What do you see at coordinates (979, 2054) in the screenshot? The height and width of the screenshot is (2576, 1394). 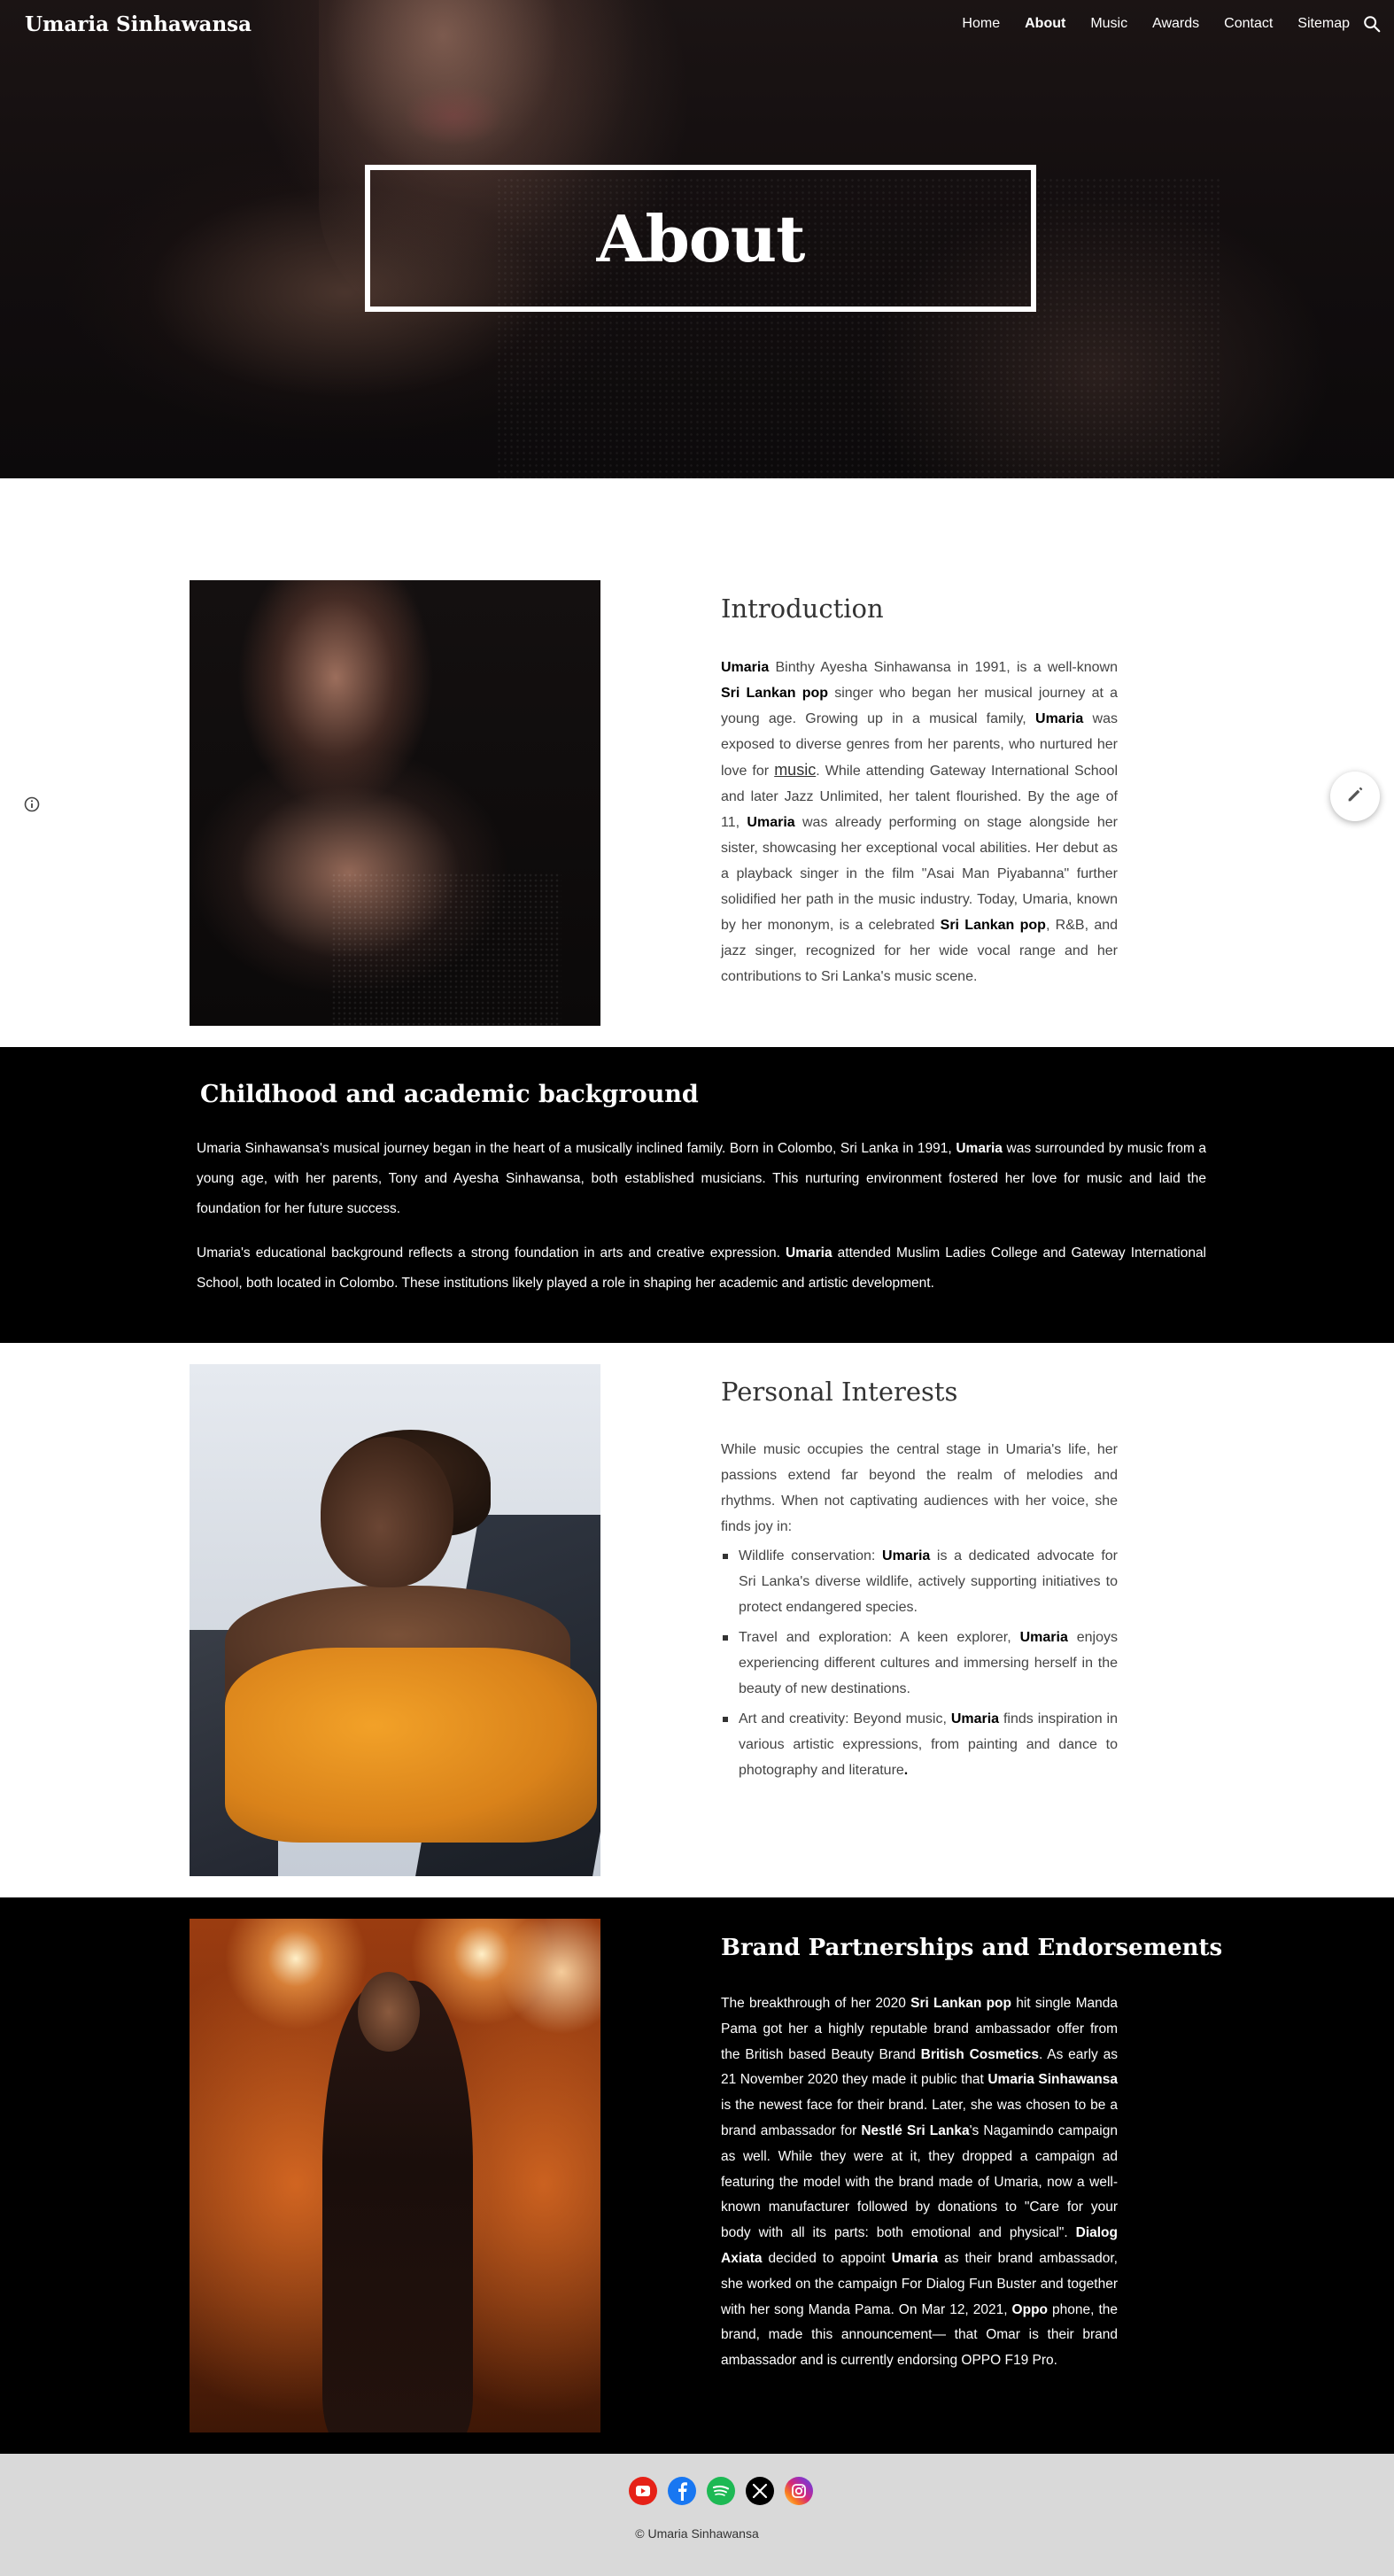 I see `emphasis: British Cosmetics` at bounding box center [979, 2054].